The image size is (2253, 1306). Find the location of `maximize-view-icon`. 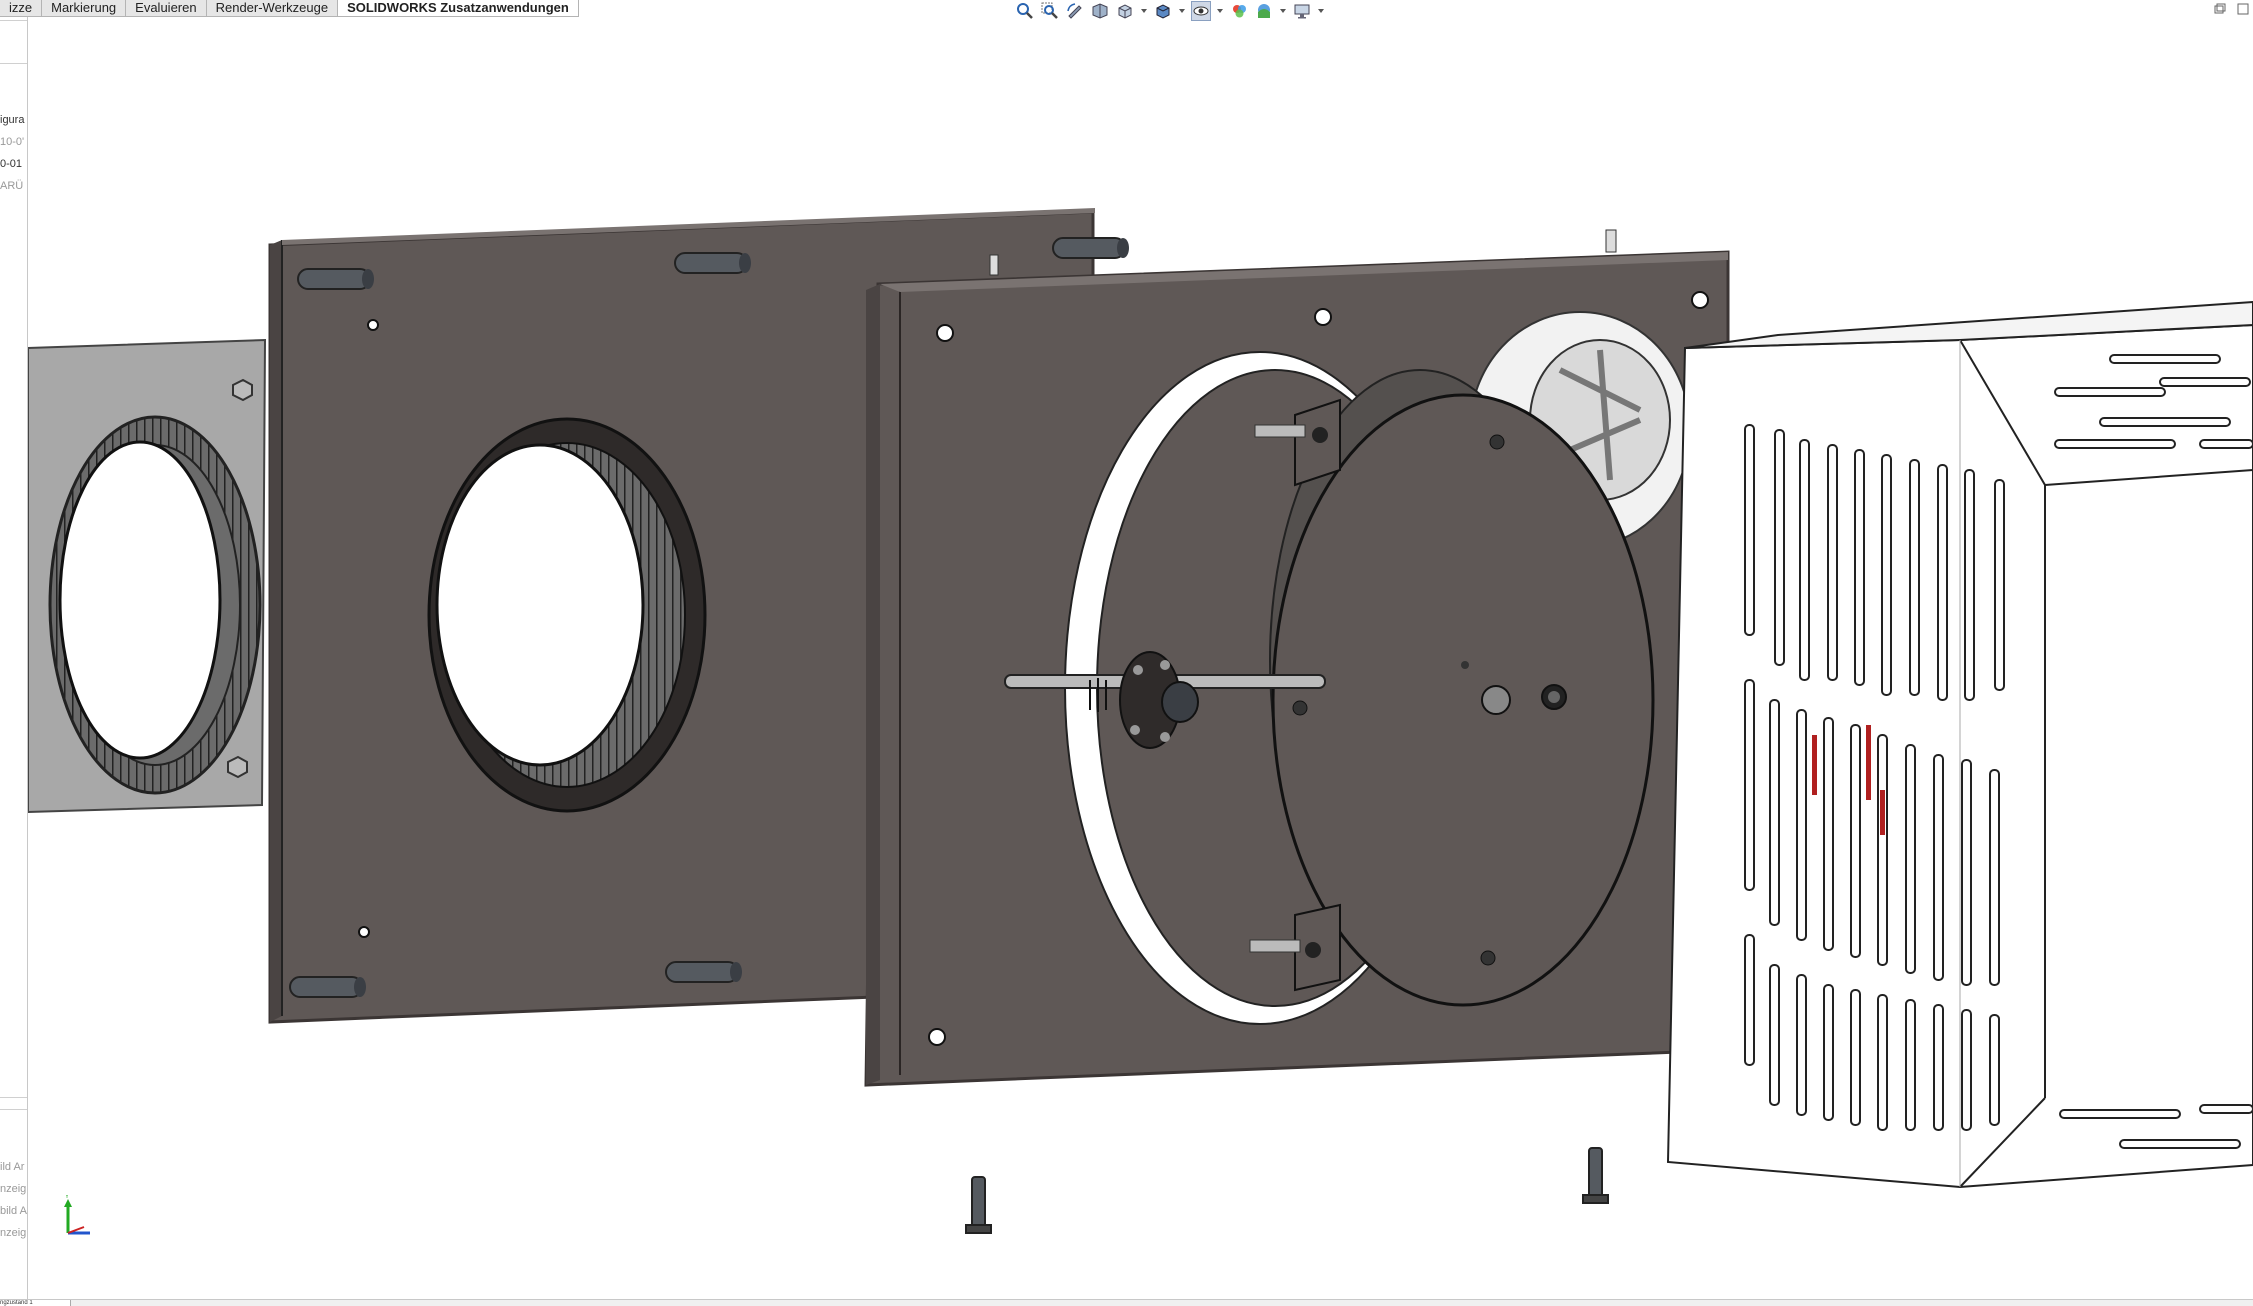

maximize-view-icon is located at coordinates (2243, 9).